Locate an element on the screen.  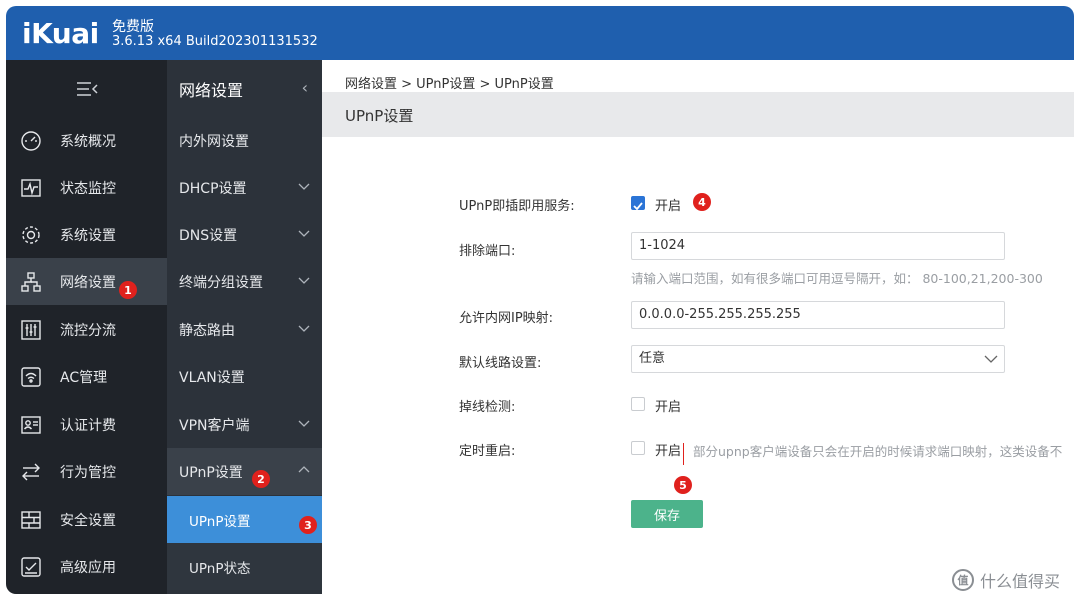
sidebar-item-network: 网络设置 1 is located at coordinates (86, 281).